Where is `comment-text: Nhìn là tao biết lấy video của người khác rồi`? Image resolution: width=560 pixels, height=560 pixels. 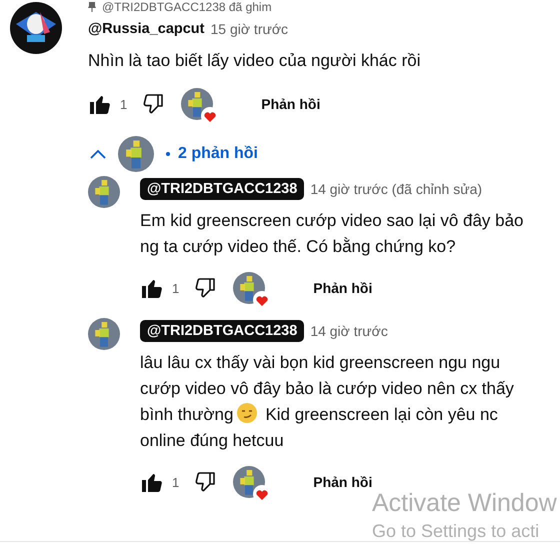 comment-text: Nhìn là tao biết lấy video của người khác rồi is located at coordinates (255, 61).